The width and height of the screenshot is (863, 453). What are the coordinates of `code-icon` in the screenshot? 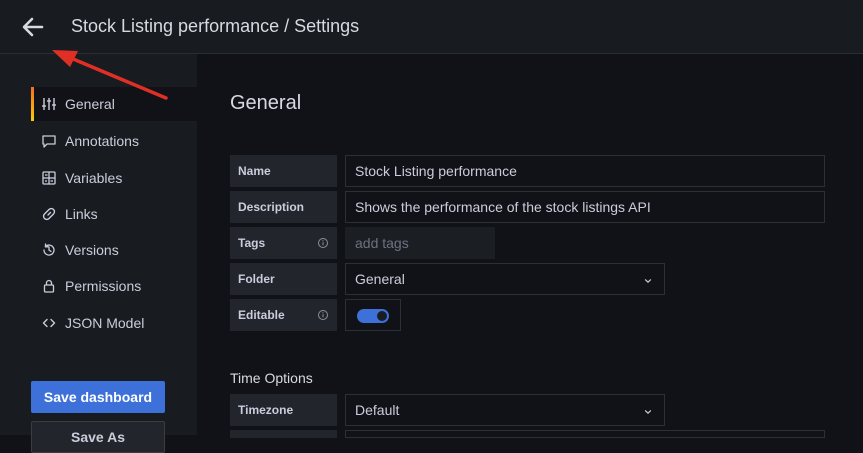 It's located at (49, 323).